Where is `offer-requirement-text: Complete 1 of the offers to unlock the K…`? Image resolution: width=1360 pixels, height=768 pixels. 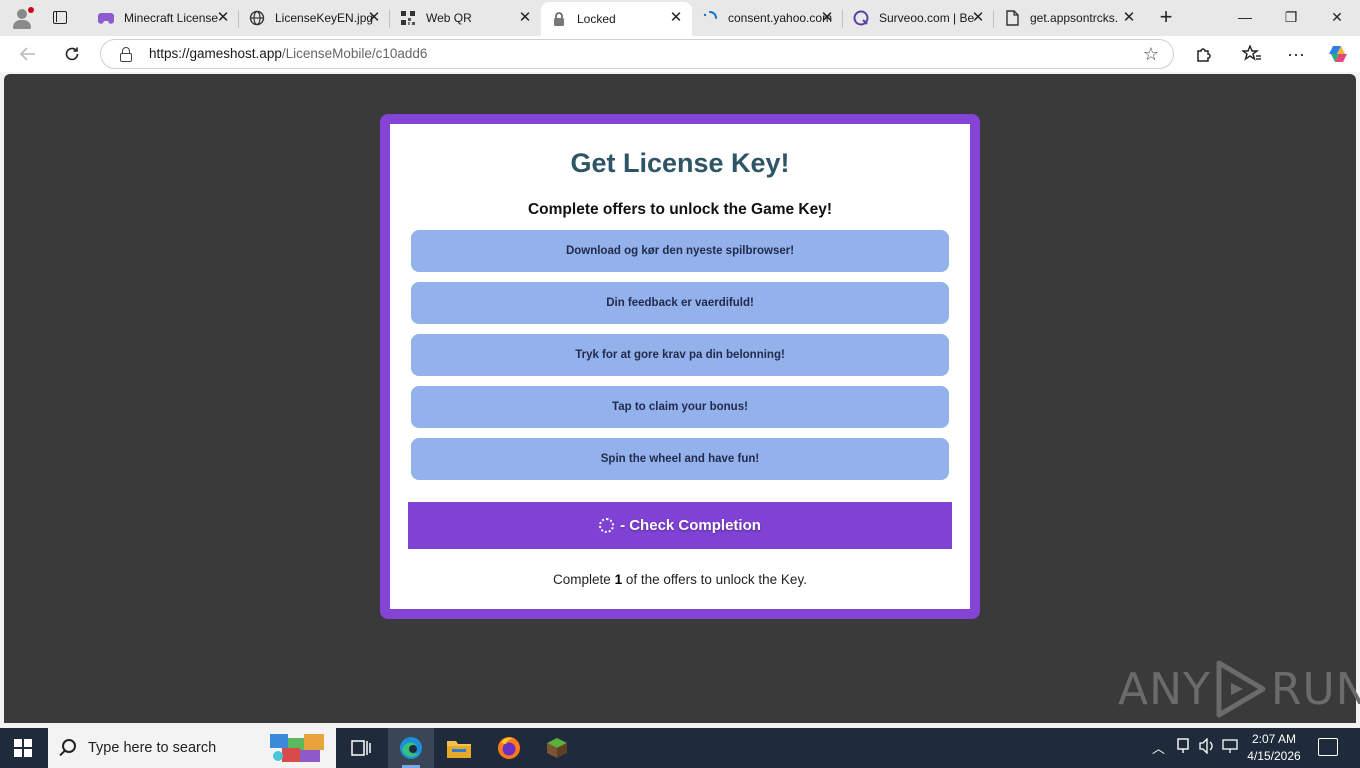 offer-requirement-text: Complete 1 of the offers to unlock the K… is located at coordinates (680, 579).